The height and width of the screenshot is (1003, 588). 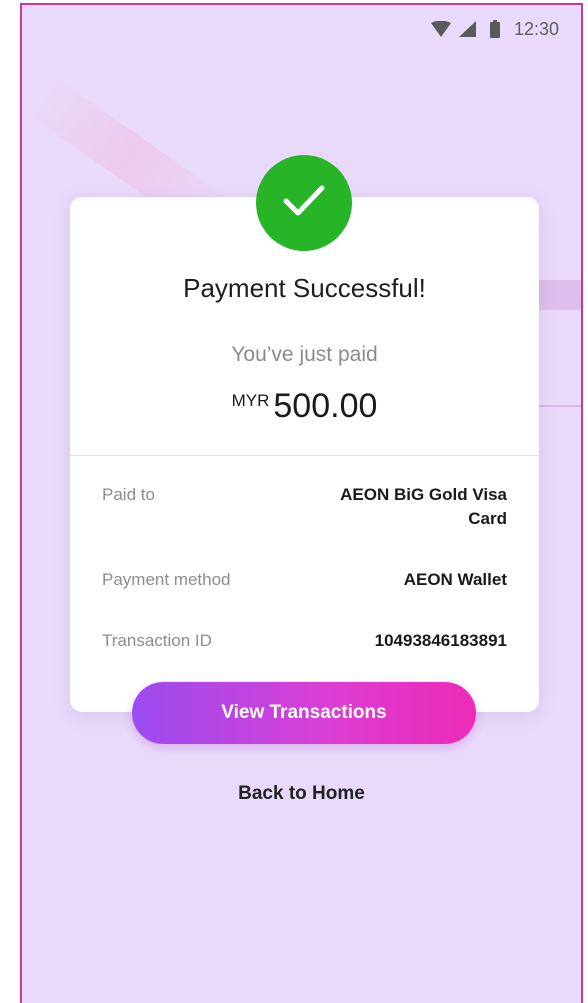 I want to click on signal-icon, so click(x=467, y=29).